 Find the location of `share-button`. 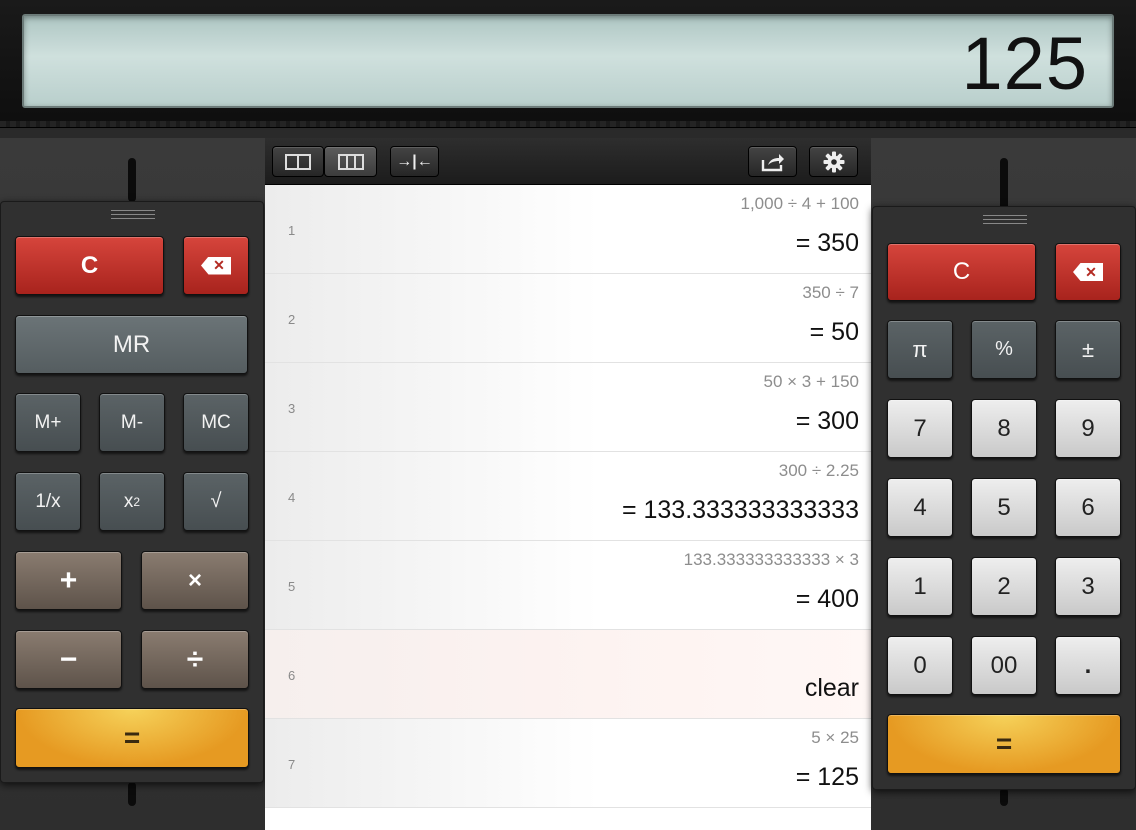

share-button is located at coordinates (772, 161).